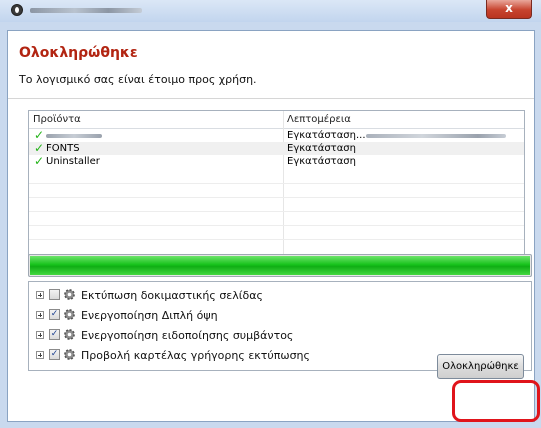 Image resolution: width=541 pixels, height=428 pixels. Describe the element at coordinates (280, 296) in the screenshot. I see `option-item-test-page: Εκτύπωση δοκιμαστικής σελίδας` at that location.